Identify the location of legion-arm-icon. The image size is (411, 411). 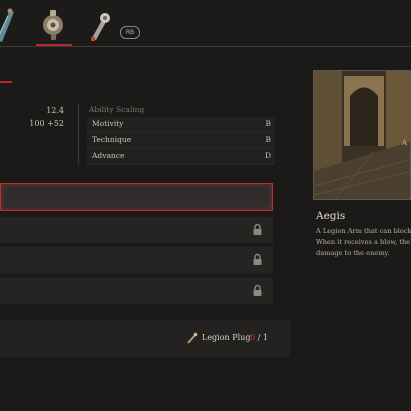
(53, 25).